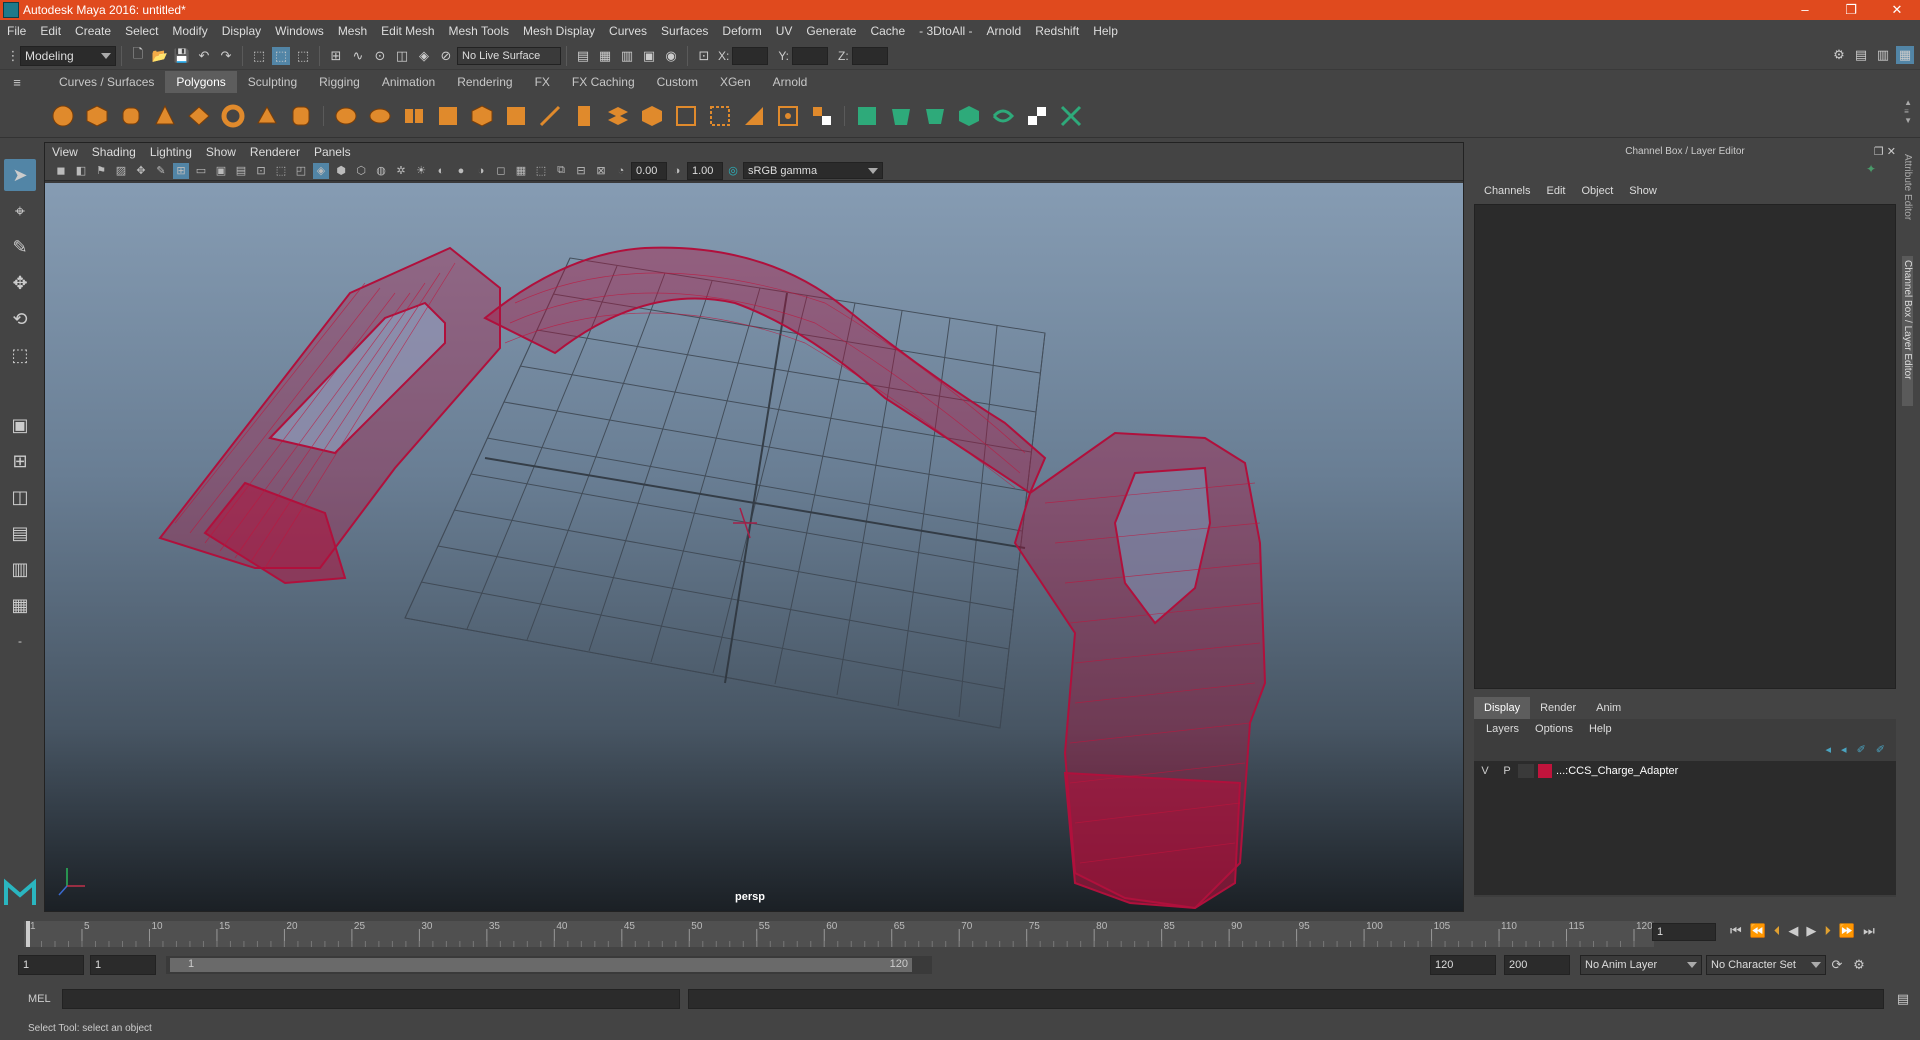 This screenshot has width=1920, height=1040. I want to click on xray-display-icon: ⧉, so click(561, 171).